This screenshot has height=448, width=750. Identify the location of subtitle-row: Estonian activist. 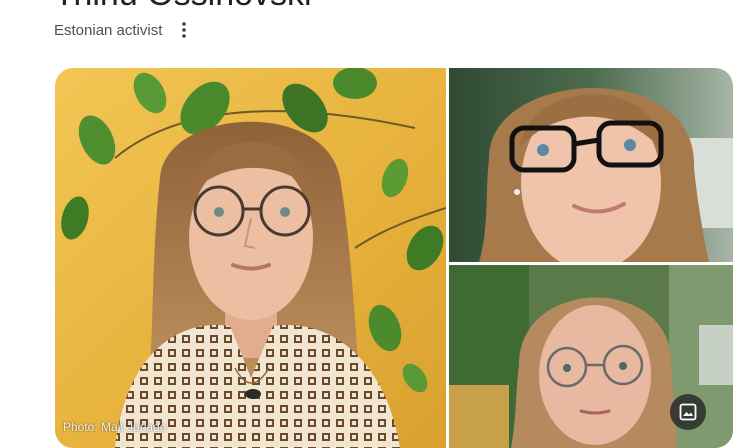
(124, 30).